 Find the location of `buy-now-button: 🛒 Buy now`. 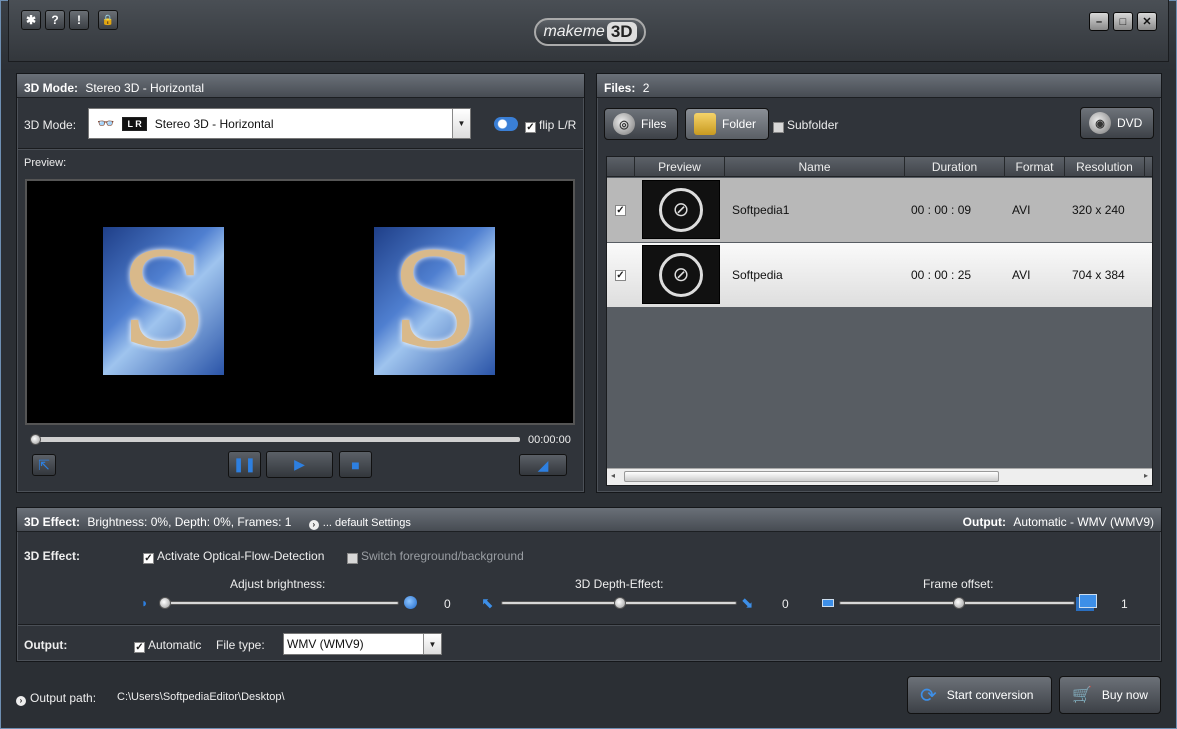

buy-now-button: 🛒 Buy now is located at coordinates (1110, 695).